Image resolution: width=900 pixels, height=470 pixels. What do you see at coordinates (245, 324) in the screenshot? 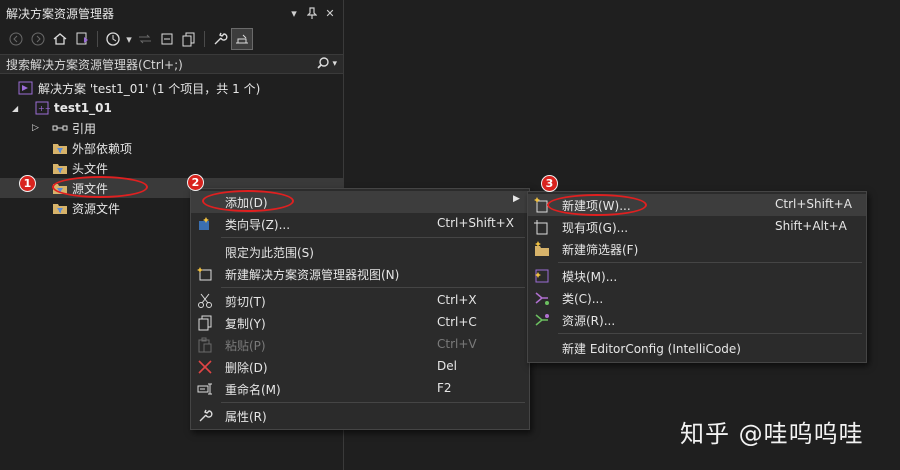
I see `menu-item-label: 复制(Y)` at bounding box center [245, 324].